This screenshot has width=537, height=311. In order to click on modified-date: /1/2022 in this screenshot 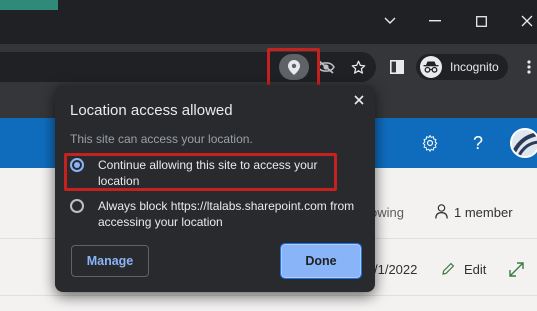, I will do `click(396, 269)`.